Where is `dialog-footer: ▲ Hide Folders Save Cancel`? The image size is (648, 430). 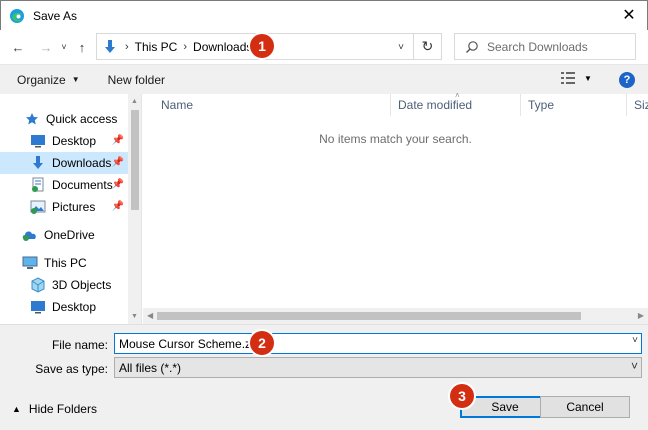 dialog-footer: ▲ Hide Folders Save Cancel is located at coordinates (324, 408).